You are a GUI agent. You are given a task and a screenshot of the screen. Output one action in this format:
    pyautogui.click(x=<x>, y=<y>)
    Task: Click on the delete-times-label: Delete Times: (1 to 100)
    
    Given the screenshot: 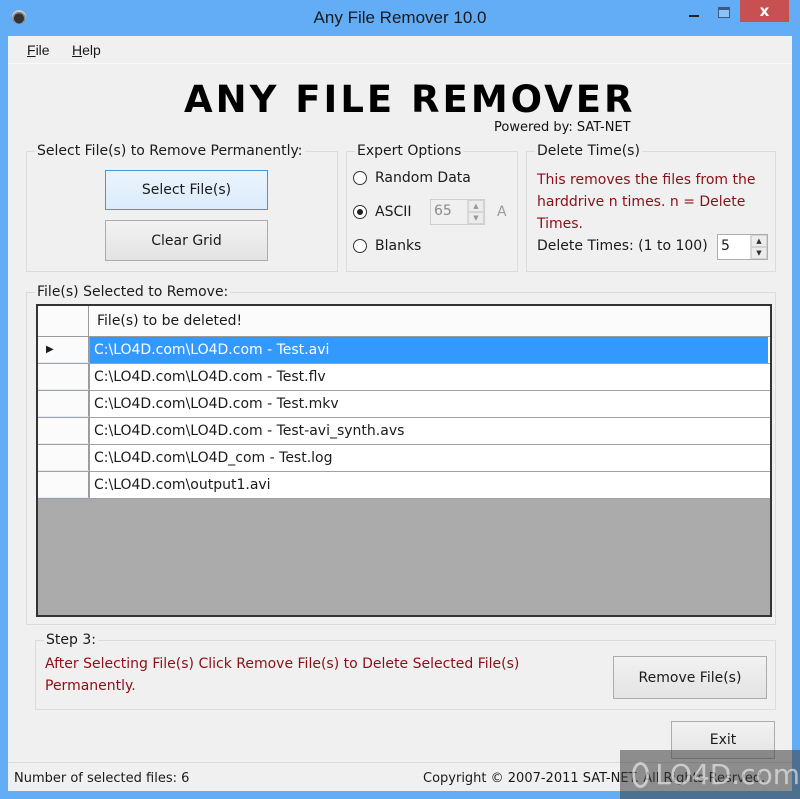 What is the action you would take?
    pyautogui.click(x=622, y=246)
    